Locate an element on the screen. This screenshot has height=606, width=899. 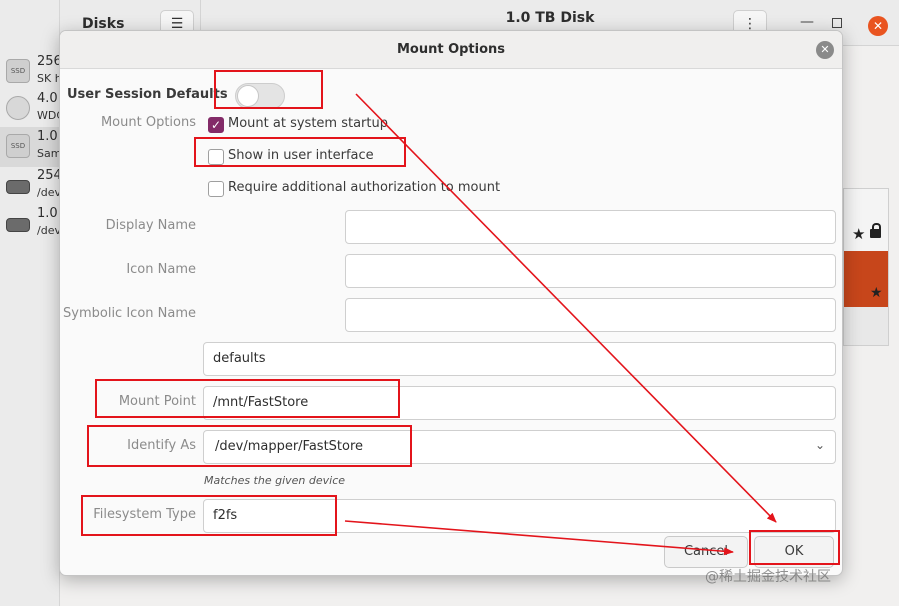
disk-list-item: 1.0 /dev is located at coordinates (30, 224).